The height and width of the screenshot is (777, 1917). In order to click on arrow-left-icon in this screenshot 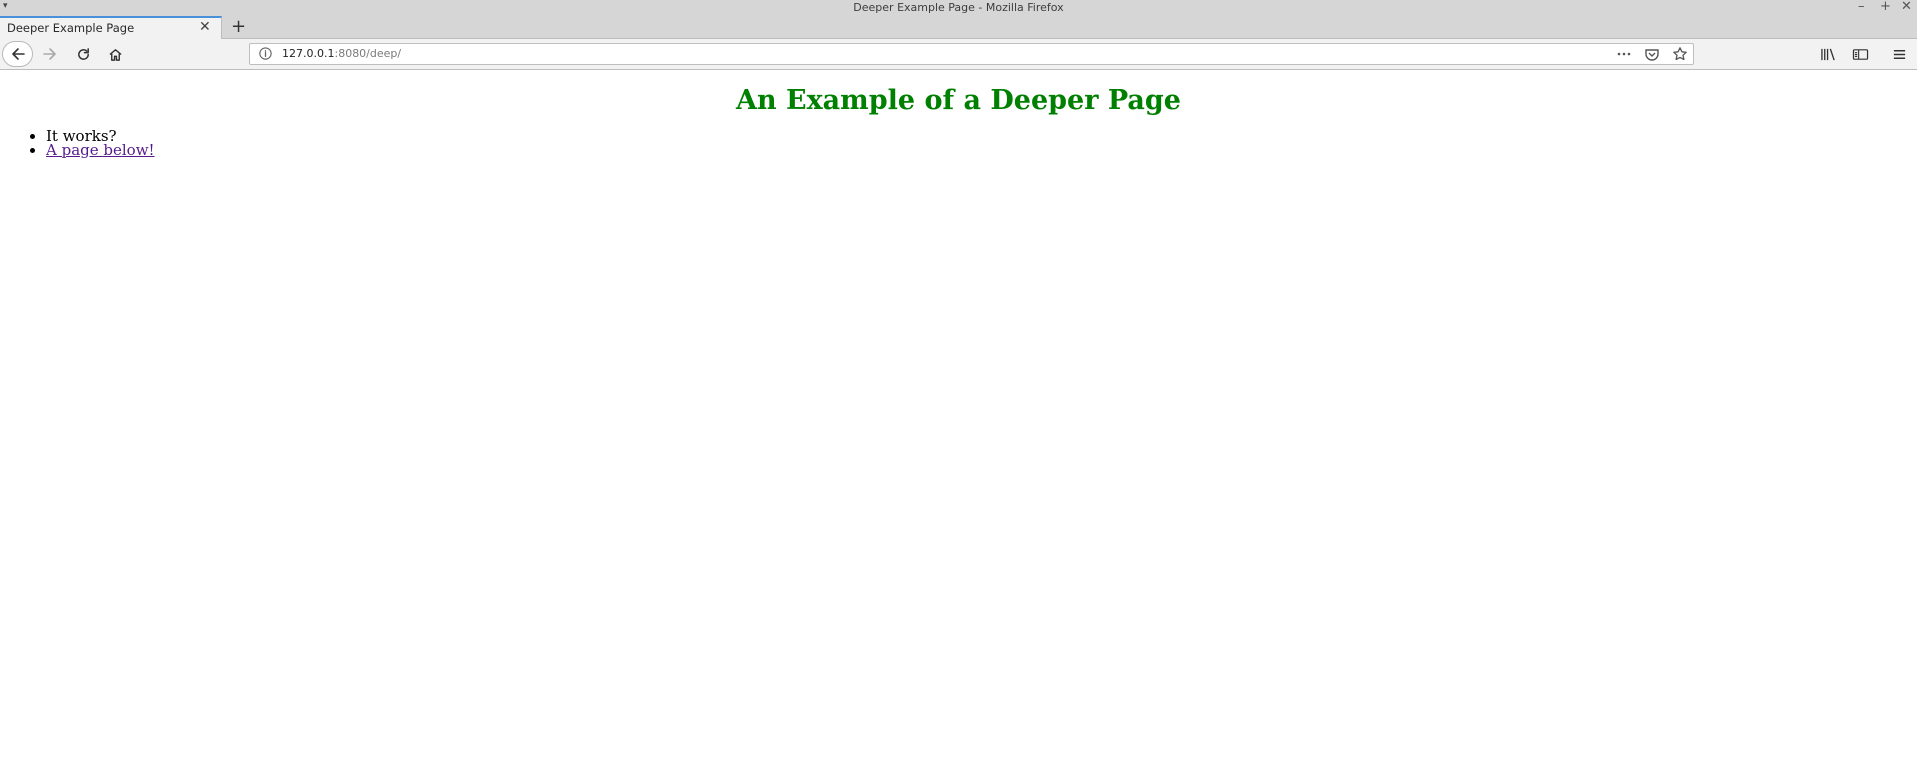, I will do `click(18, 54)`.